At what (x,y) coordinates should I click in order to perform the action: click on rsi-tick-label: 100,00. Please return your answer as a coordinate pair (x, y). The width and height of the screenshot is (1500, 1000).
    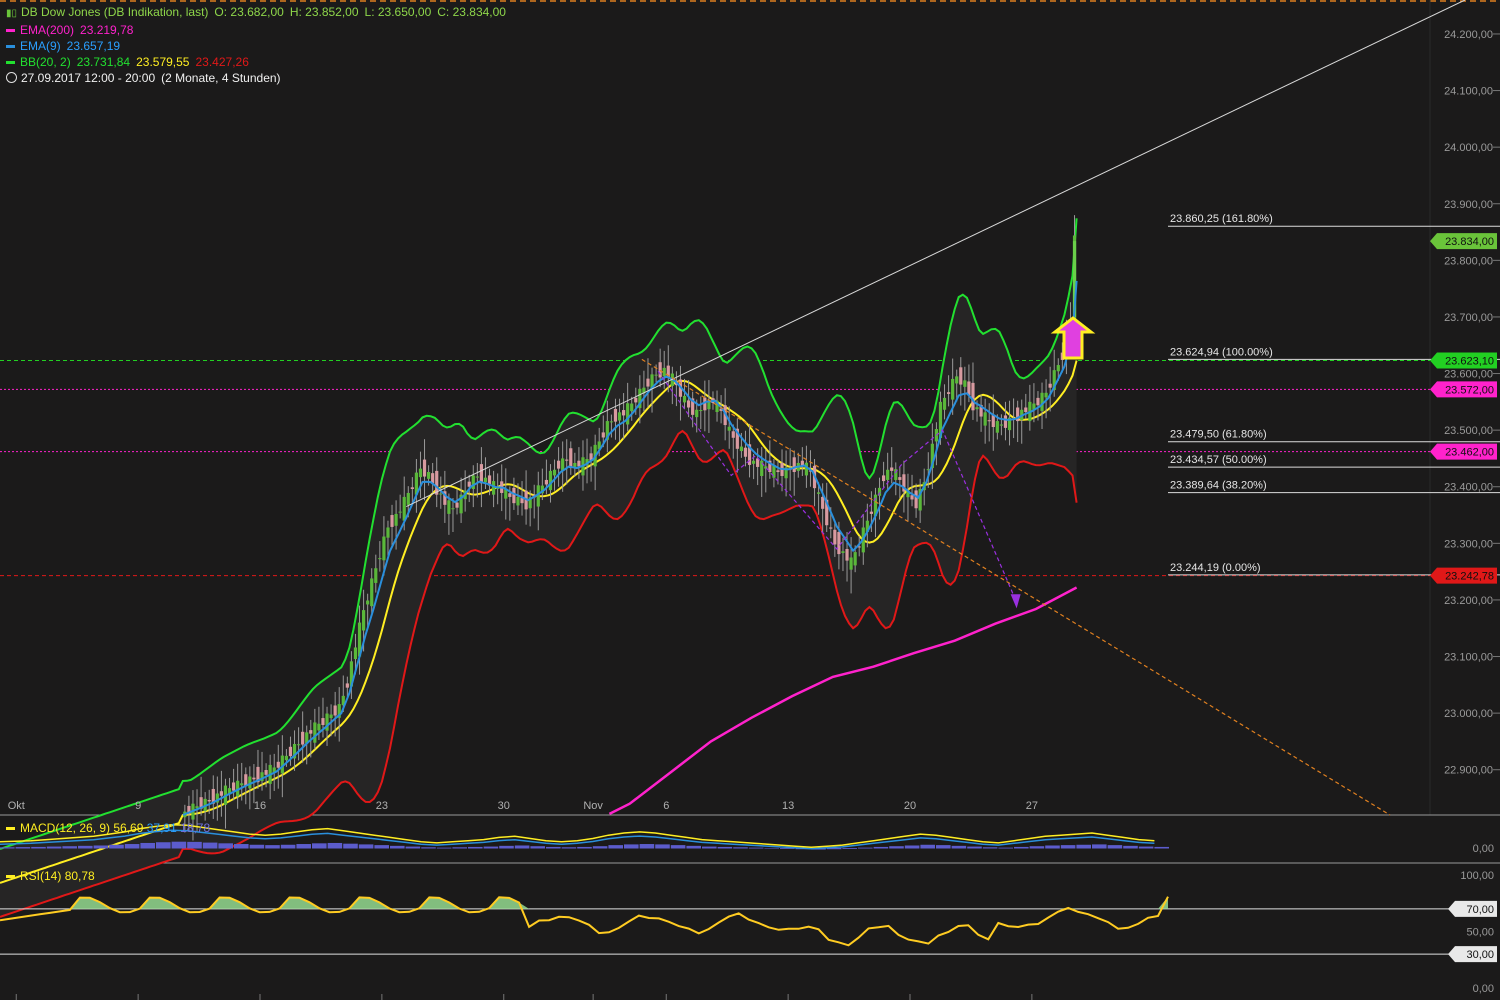
    Looking at the image, I should click on (1477, 876).